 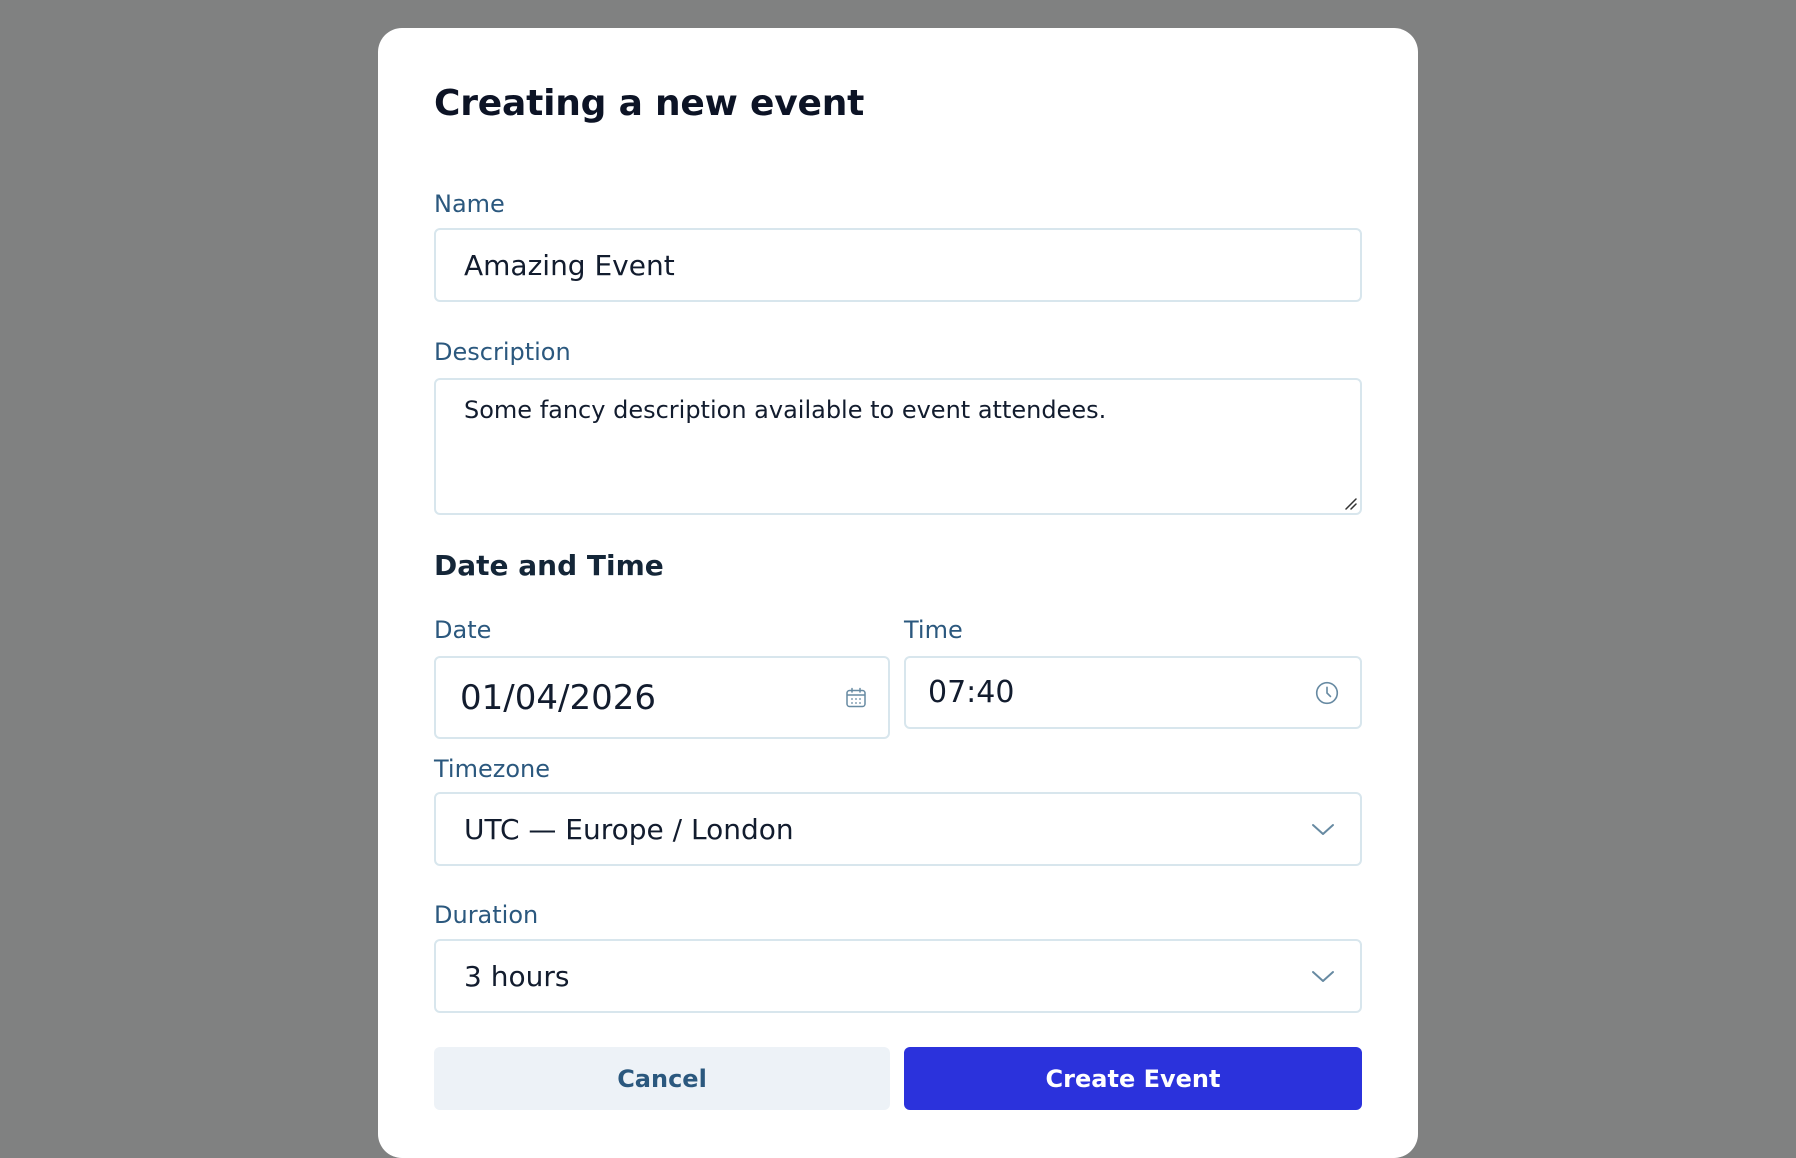 What do you see at coordinates (1350, 503) in the screenshot?
I see `resize-grip-icon` at bounding box center [1350, 503].